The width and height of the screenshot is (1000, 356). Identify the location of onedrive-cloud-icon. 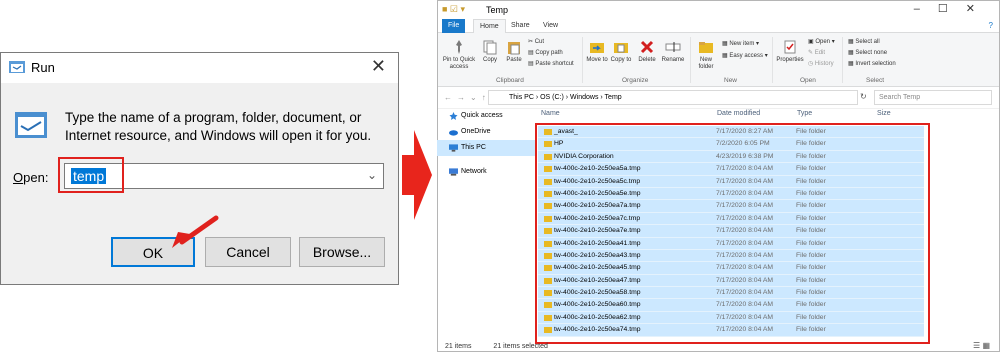
(453, 133).